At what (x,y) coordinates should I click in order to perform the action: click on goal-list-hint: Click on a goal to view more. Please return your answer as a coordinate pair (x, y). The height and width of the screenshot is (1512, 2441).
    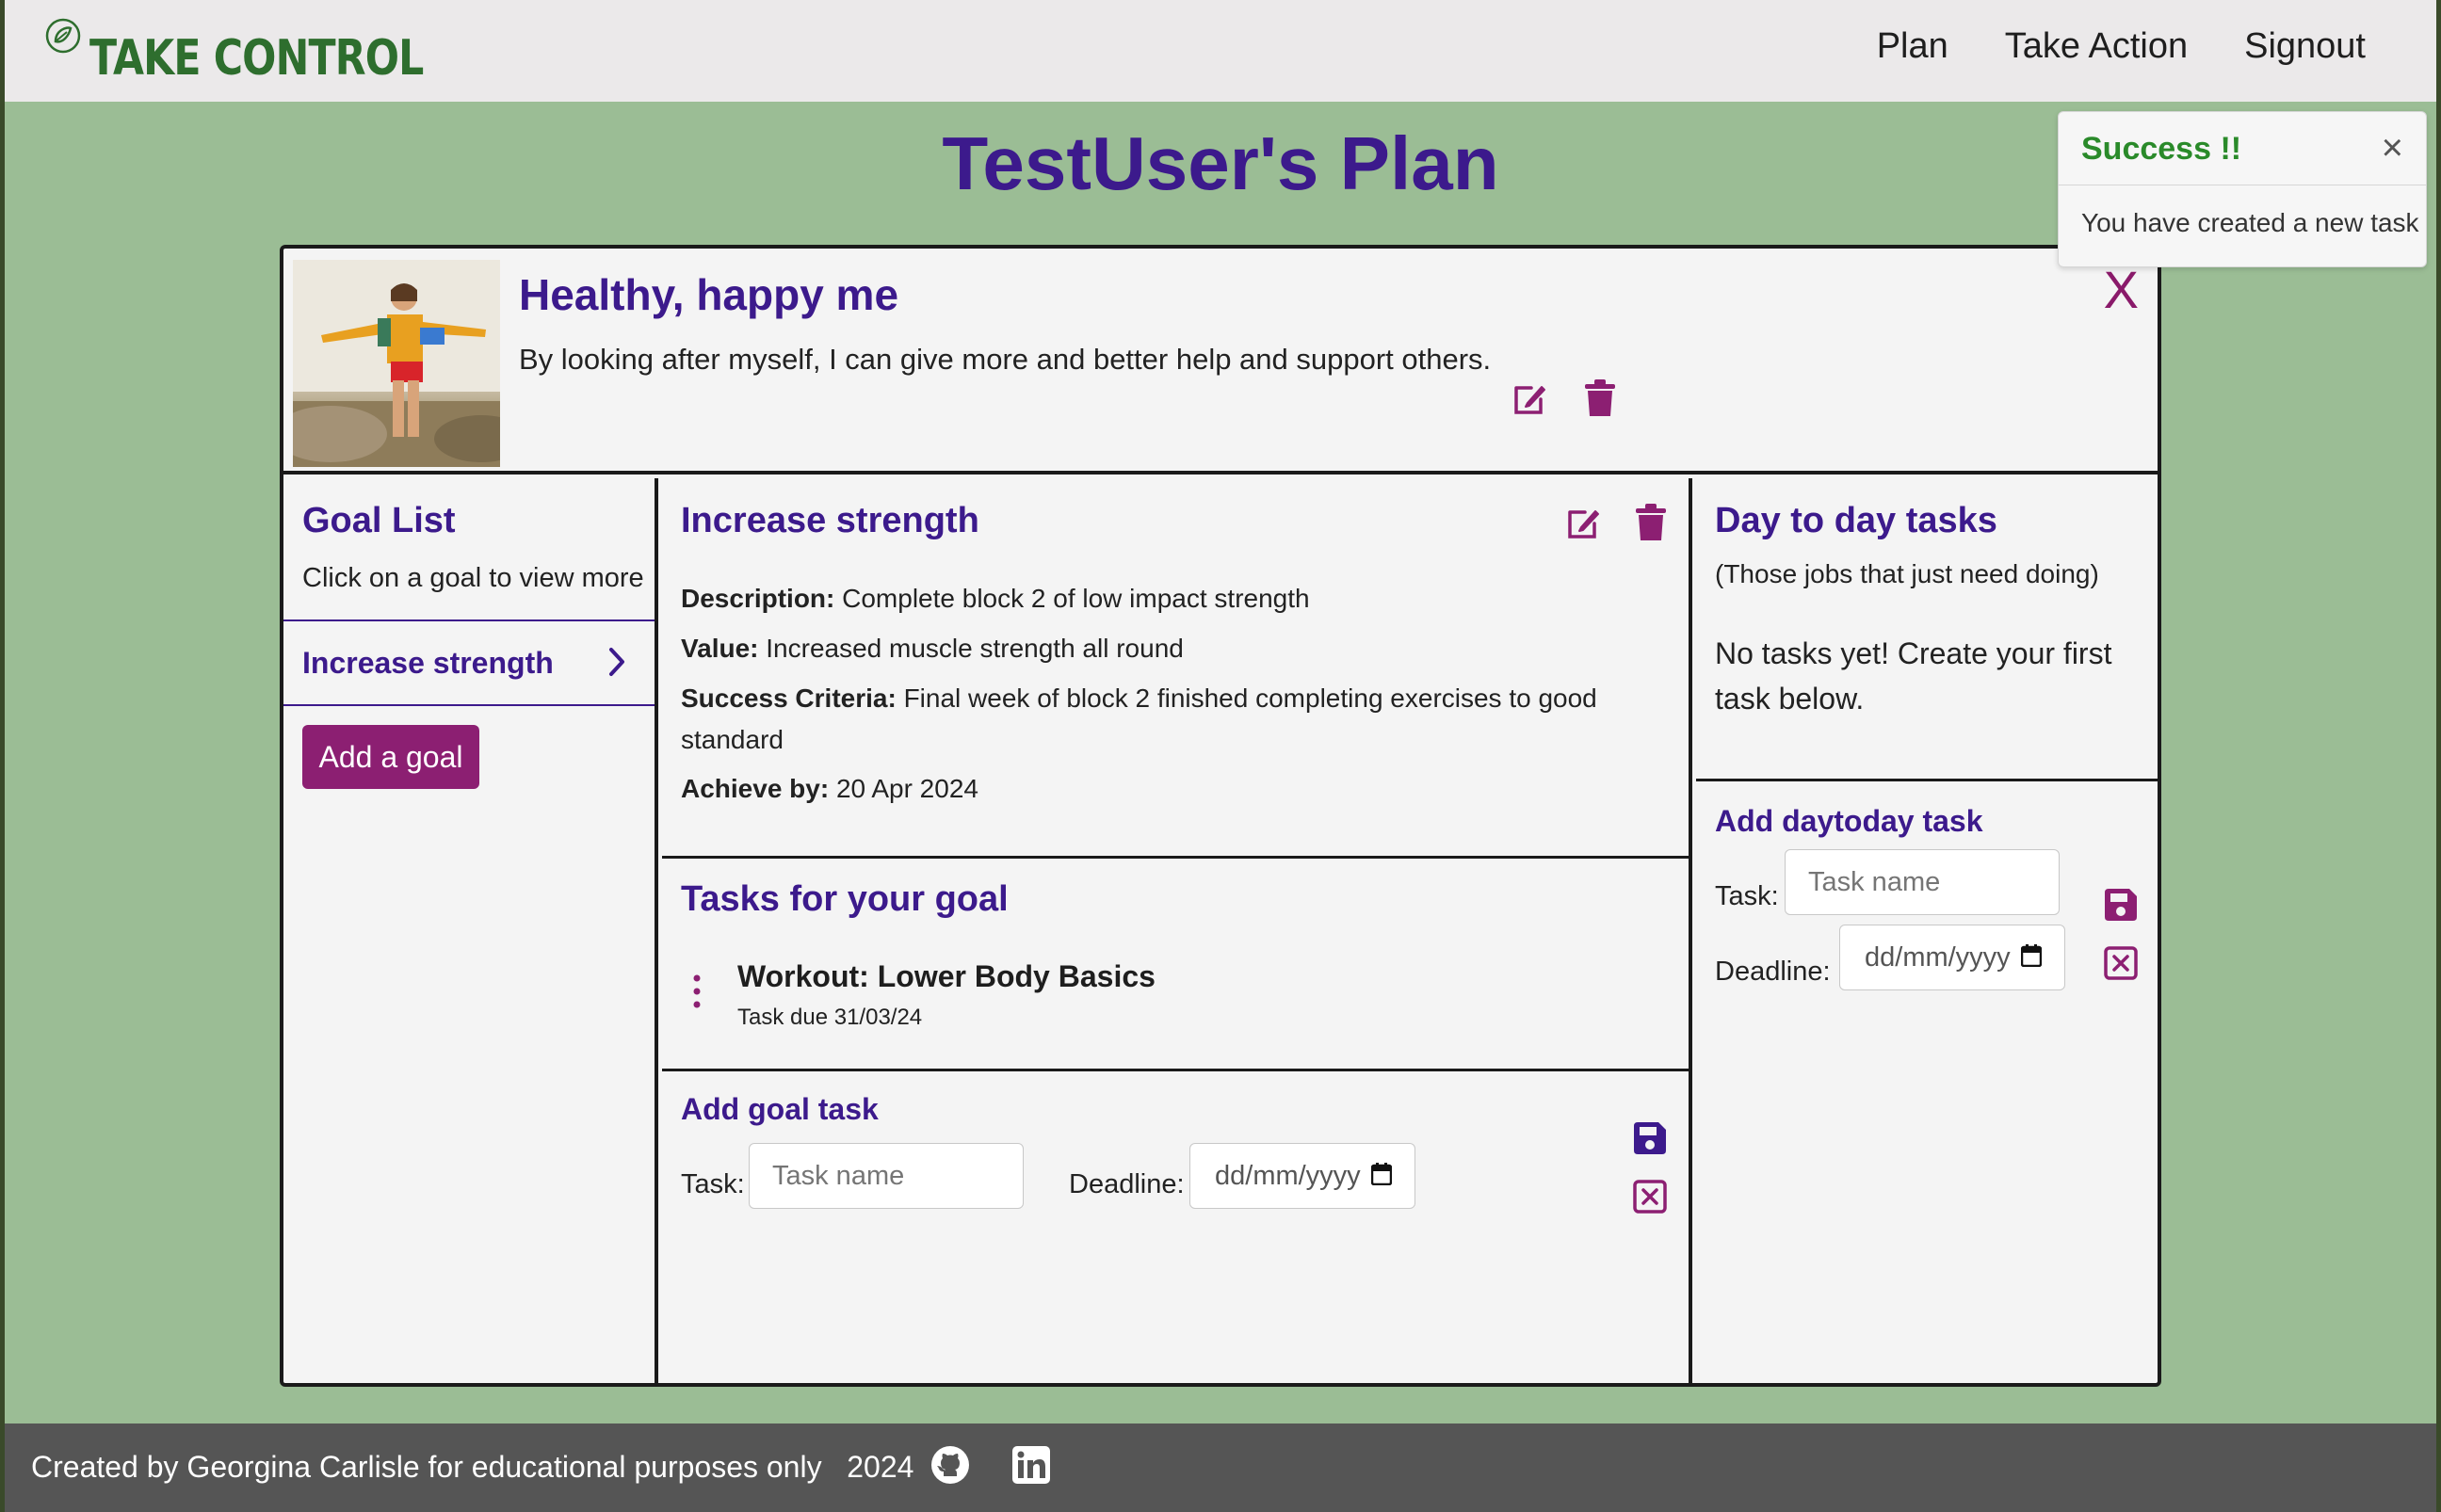
    Looking at the image, I should click on (473, 578).